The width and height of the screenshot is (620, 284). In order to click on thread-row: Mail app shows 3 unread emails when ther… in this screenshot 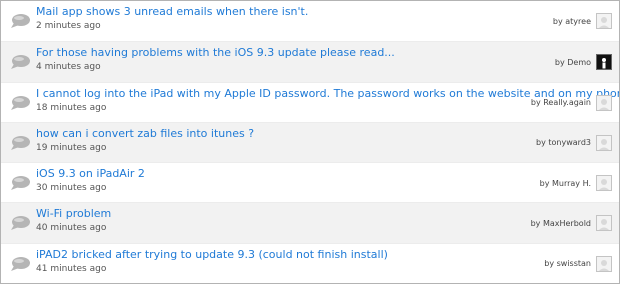, I will do `click(310, 21)`.